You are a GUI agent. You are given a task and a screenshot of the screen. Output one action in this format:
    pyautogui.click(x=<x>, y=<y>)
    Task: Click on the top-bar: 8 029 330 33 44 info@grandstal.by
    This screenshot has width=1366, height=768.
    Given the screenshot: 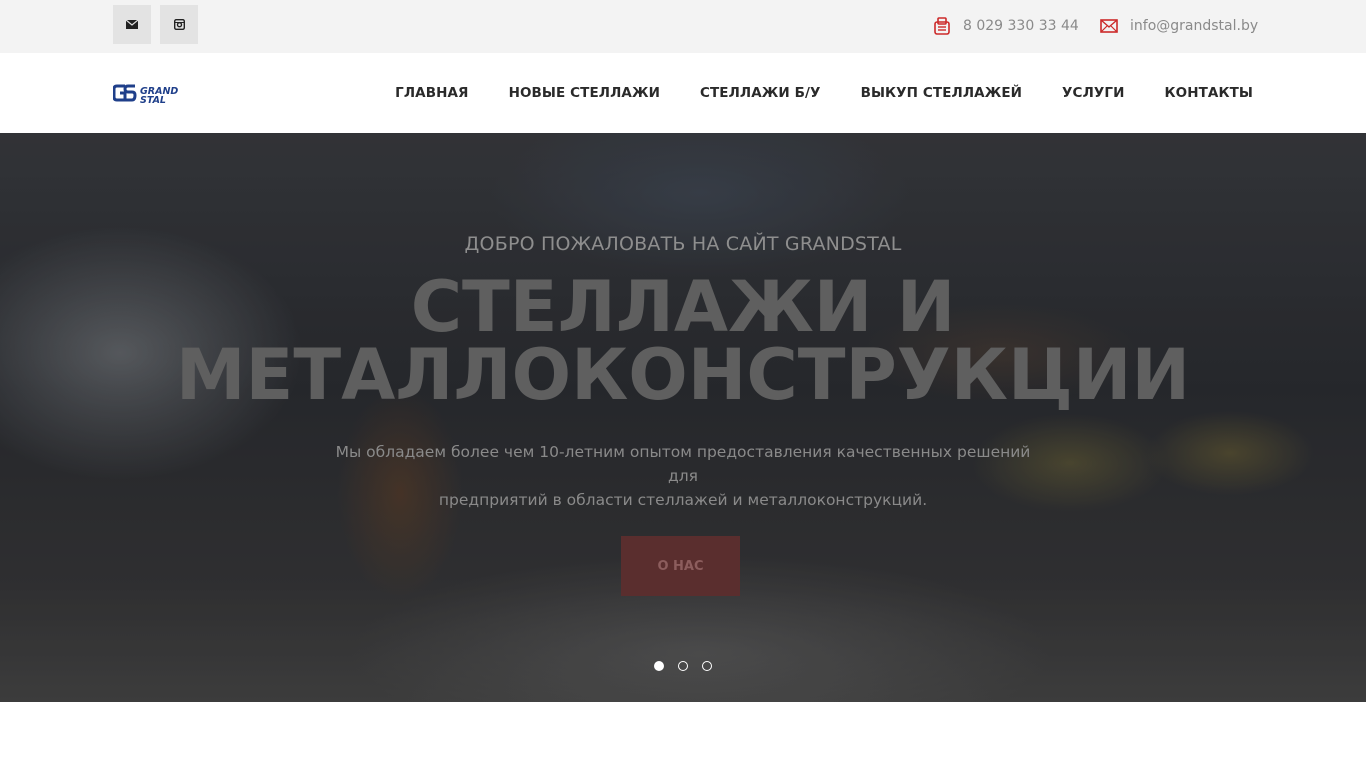 What is the action you would take?
    pyautogui.click(x=683, y=26)
    